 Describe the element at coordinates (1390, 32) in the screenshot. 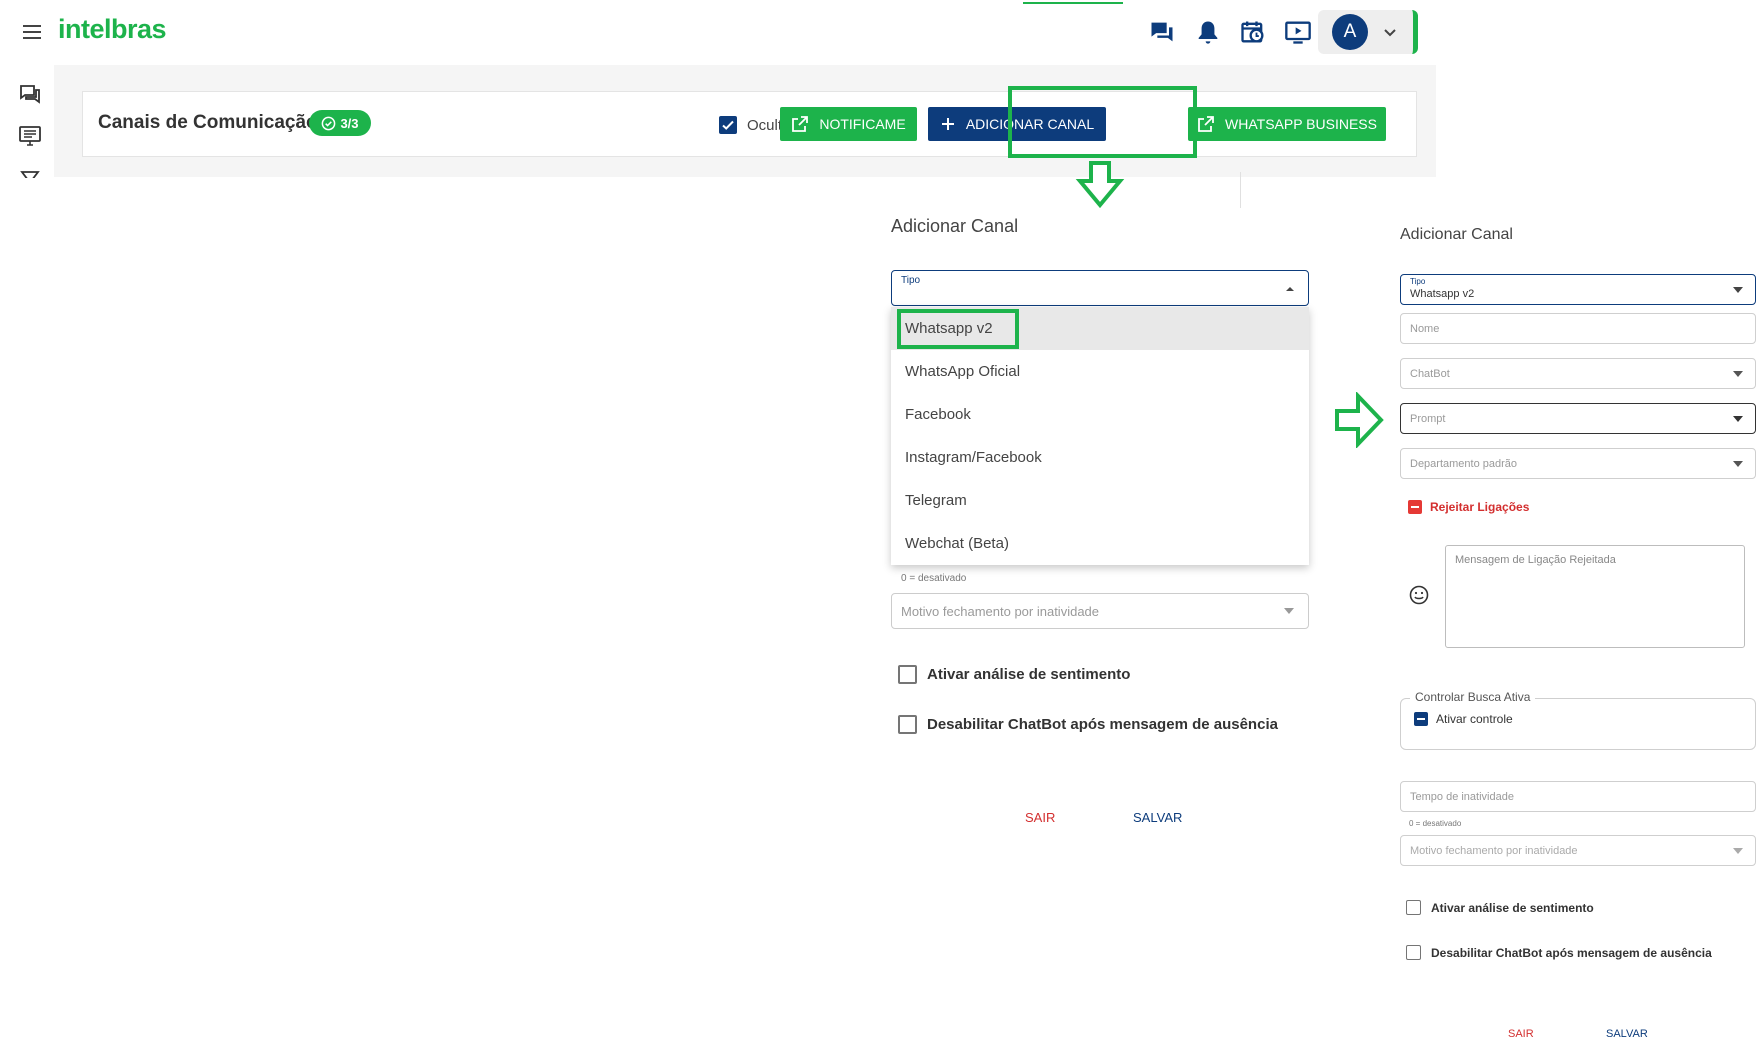

I see `chevron-down-icon` at that location.